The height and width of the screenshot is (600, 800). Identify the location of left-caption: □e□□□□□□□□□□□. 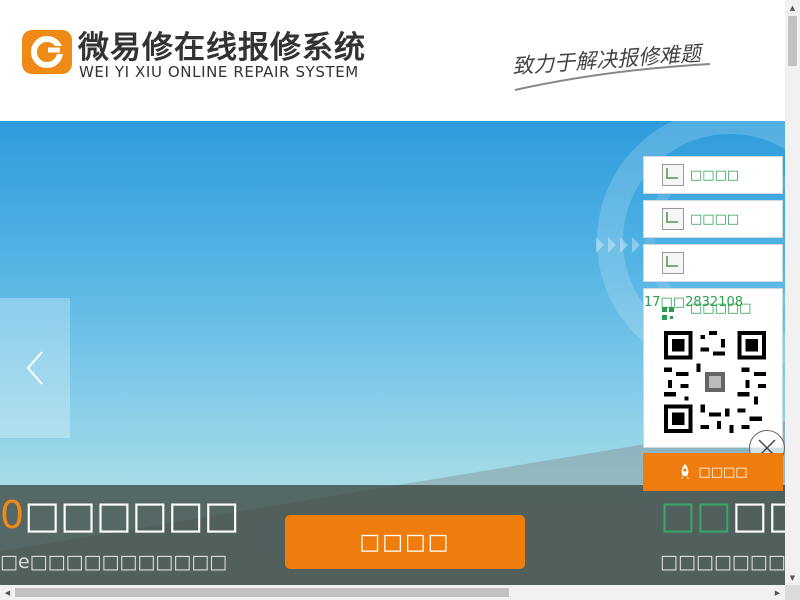
(114, 562).